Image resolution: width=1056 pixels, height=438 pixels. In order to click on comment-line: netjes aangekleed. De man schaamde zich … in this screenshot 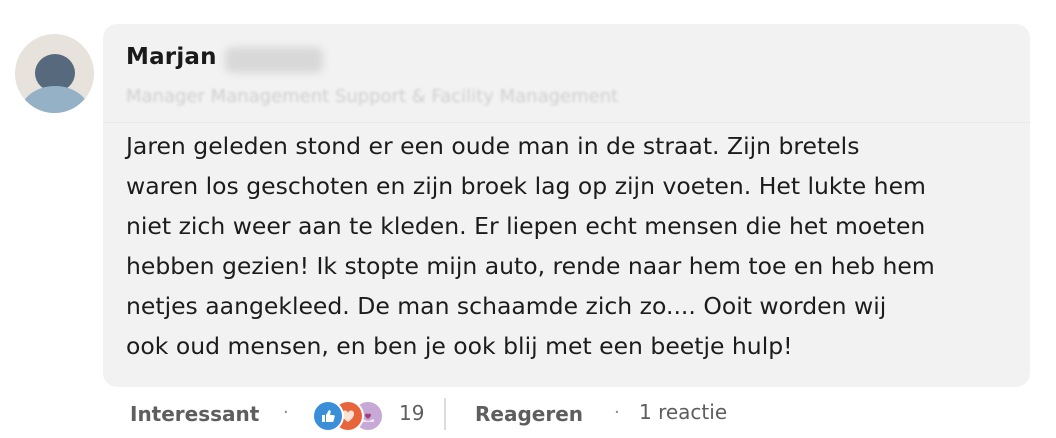, I will do `click(506, 306)`.